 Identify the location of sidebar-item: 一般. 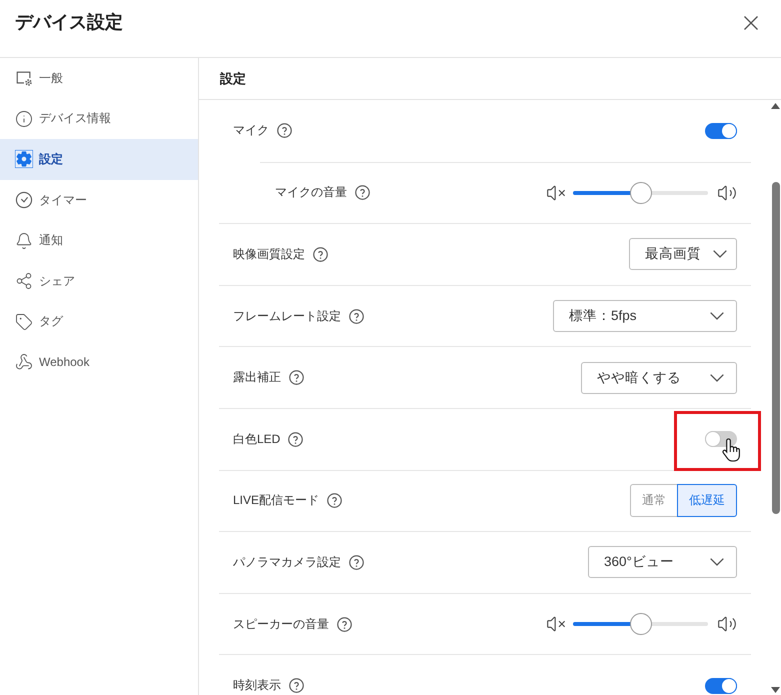
(99, 78).